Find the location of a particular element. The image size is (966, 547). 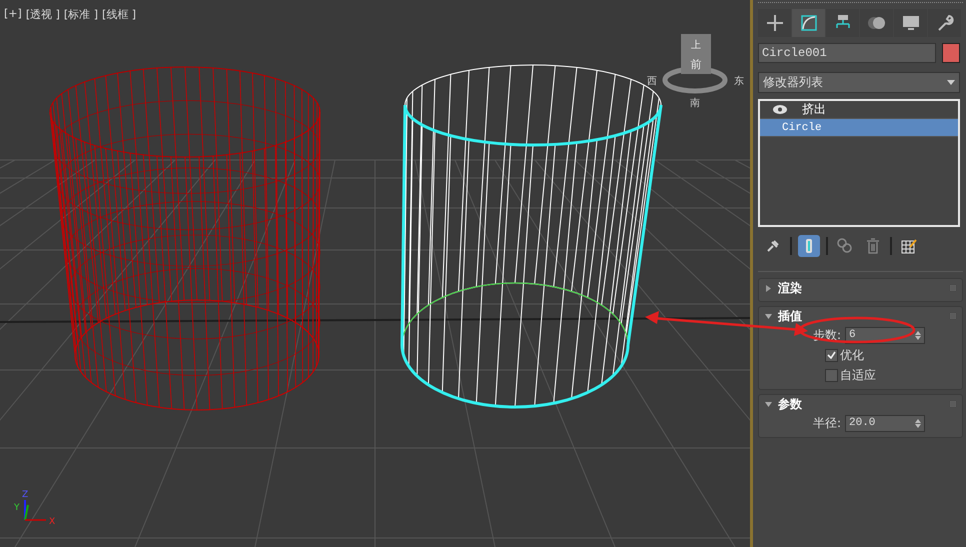

stack-item: Circle is located at coordinates (859, 128).